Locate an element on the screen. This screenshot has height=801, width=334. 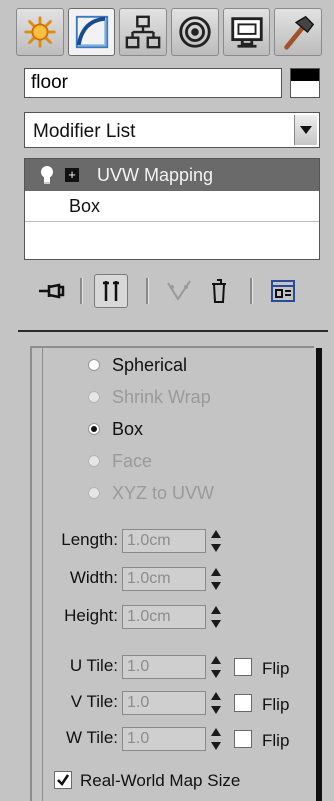
length-spinner is located at coordinates (216, 541).